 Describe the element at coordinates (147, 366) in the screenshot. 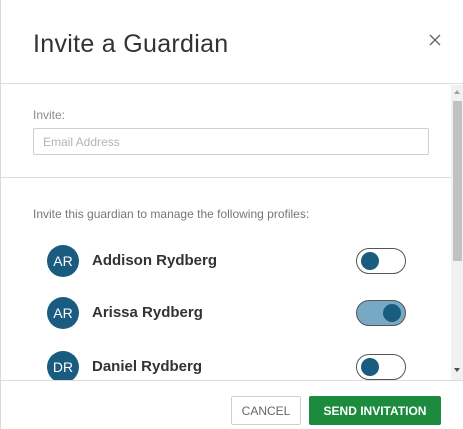

I see `profile-name: Daniel Rydberg` at that location.